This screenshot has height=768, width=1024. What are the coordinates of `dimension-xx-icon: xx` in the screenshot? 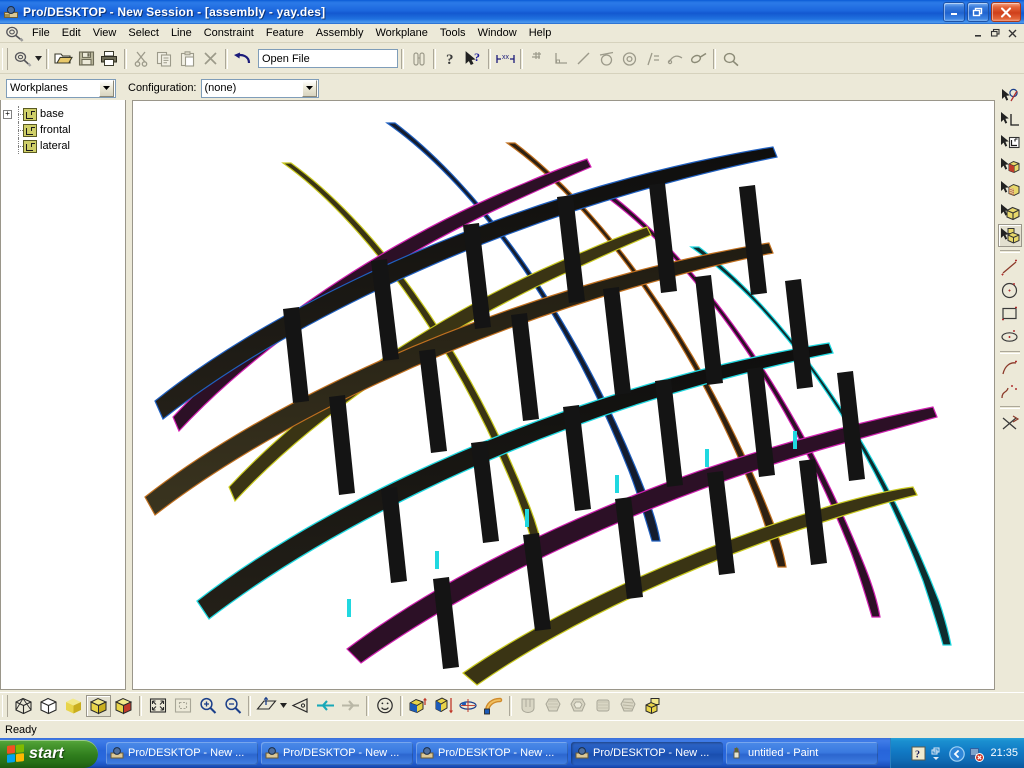 It's located at (505, 59).